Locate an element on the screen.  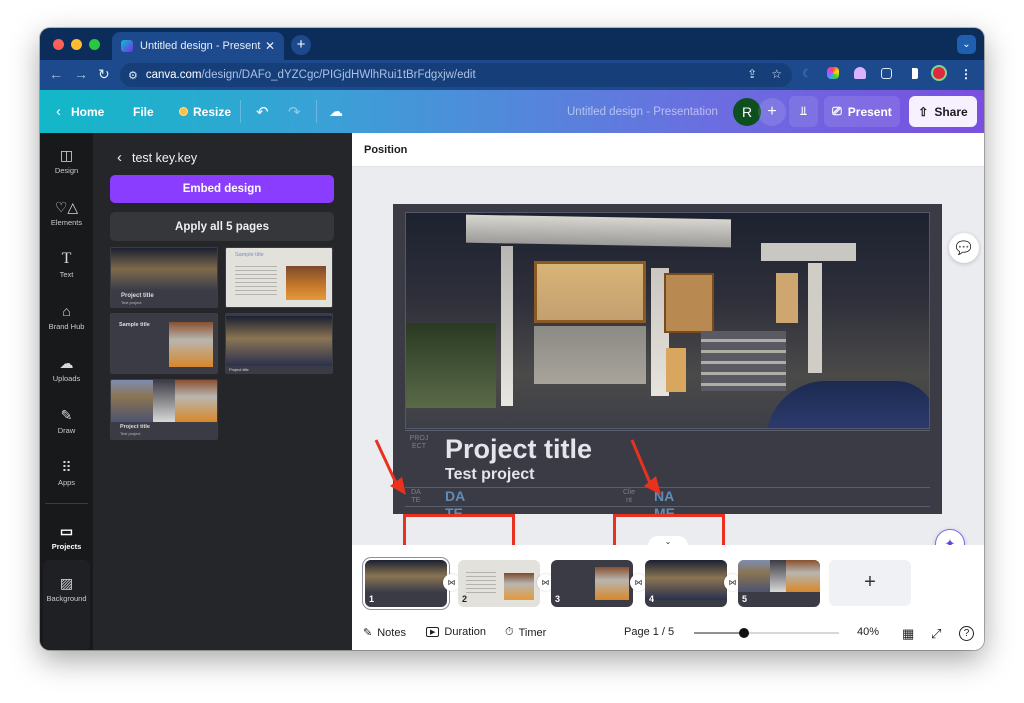
share-page-icon: ⇪ is located at coordinates (752, 74).